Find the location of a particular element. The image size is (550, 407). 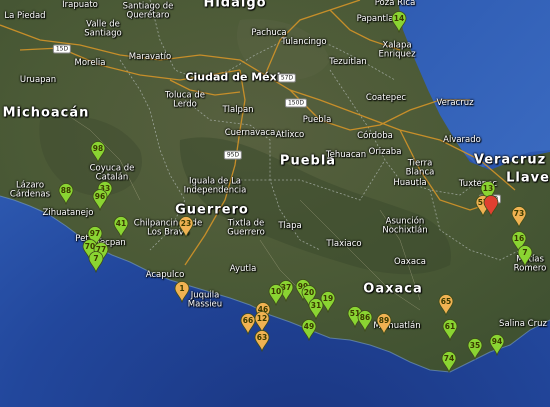

place-label: Poza Rica is located at coordinates (395, 4).